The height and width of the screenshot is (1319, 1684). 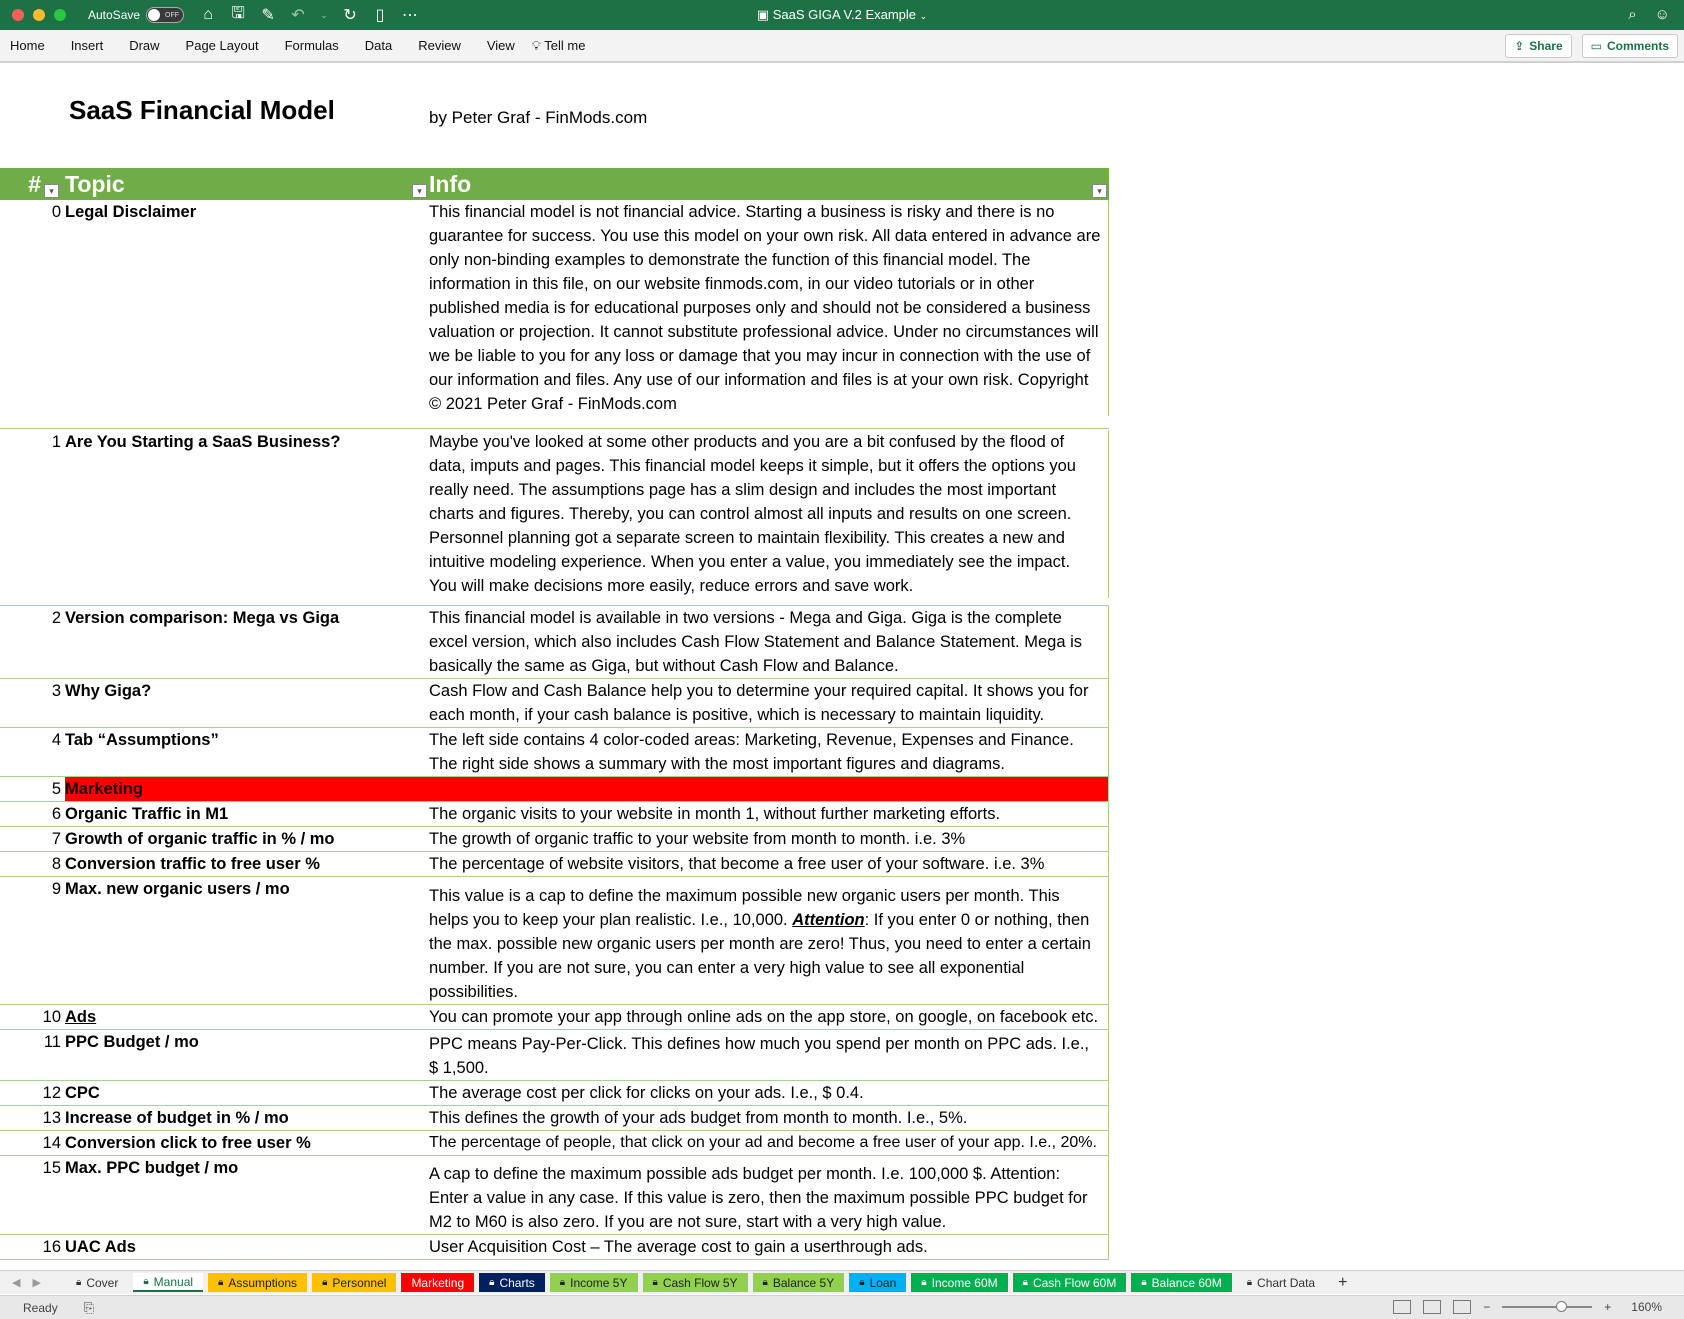 I want to click on sheet-tab-income-5y: 🔒︎ Income 5Y, so click(x=593, y=1282).